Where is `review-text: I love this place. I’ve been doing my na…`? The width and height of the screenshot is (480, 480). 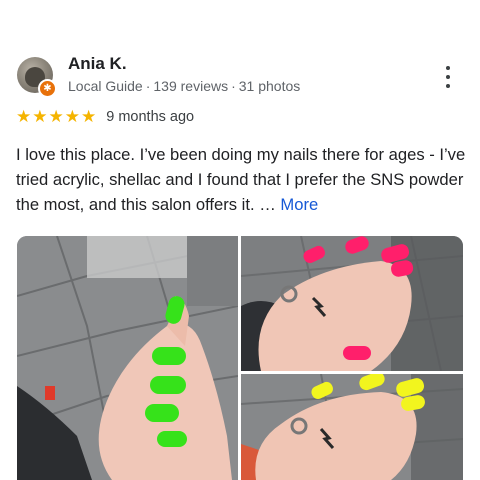 review-text: I love this place. I’ve been doing my na… is located at coordinates (241, 179).